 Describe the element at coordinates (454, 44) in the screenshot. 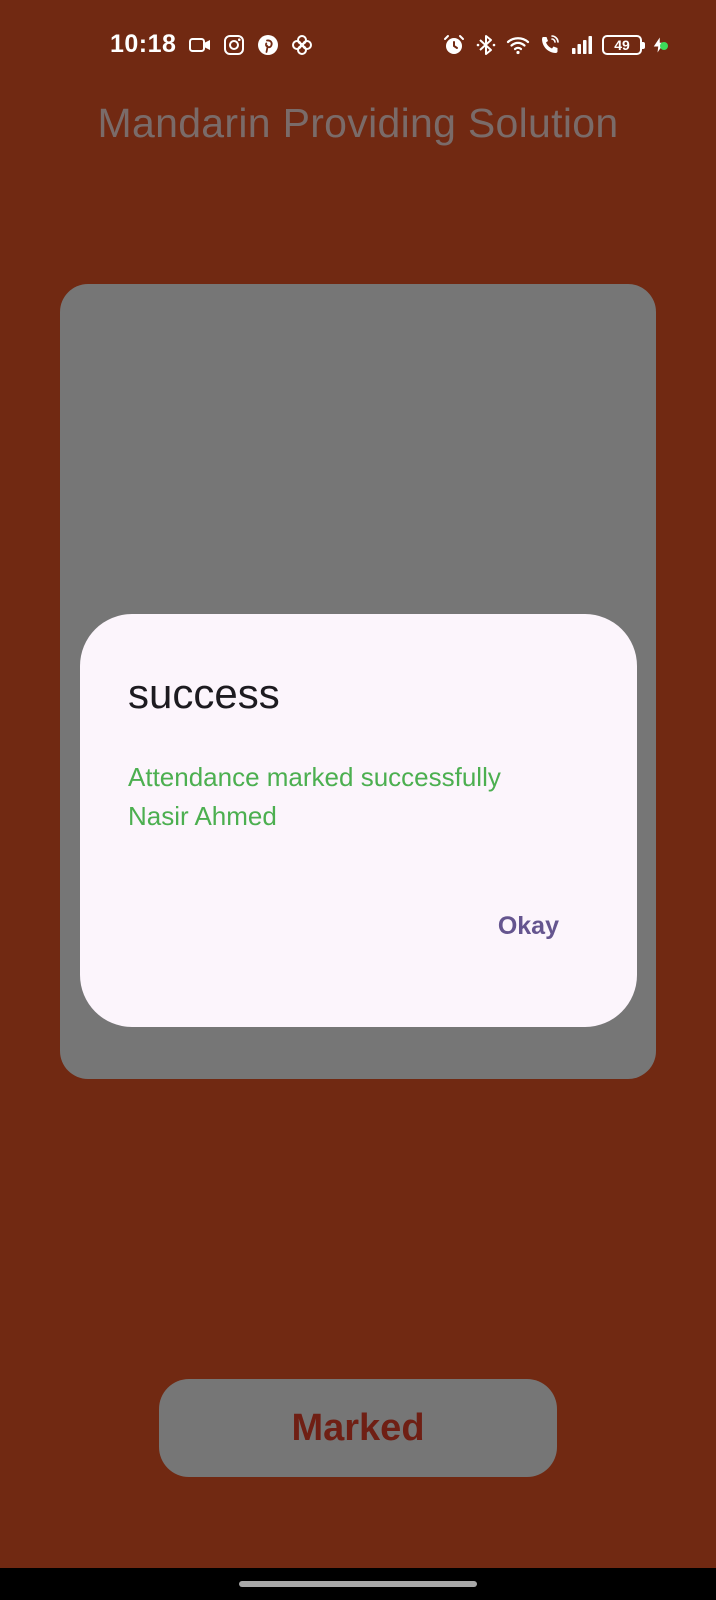

I see `alarm-icon` at that location.